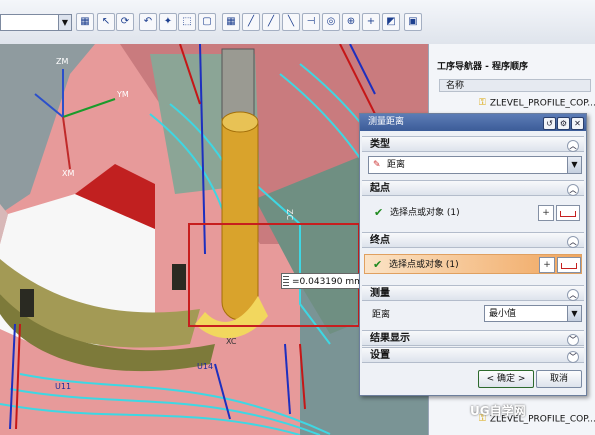 This screenshot has width=595, height=435. Describe the element at coordinates (473, 122) in the screenshot. I see `dialog-title: 测量距离 ↺ ⚙ ✕` at that location.